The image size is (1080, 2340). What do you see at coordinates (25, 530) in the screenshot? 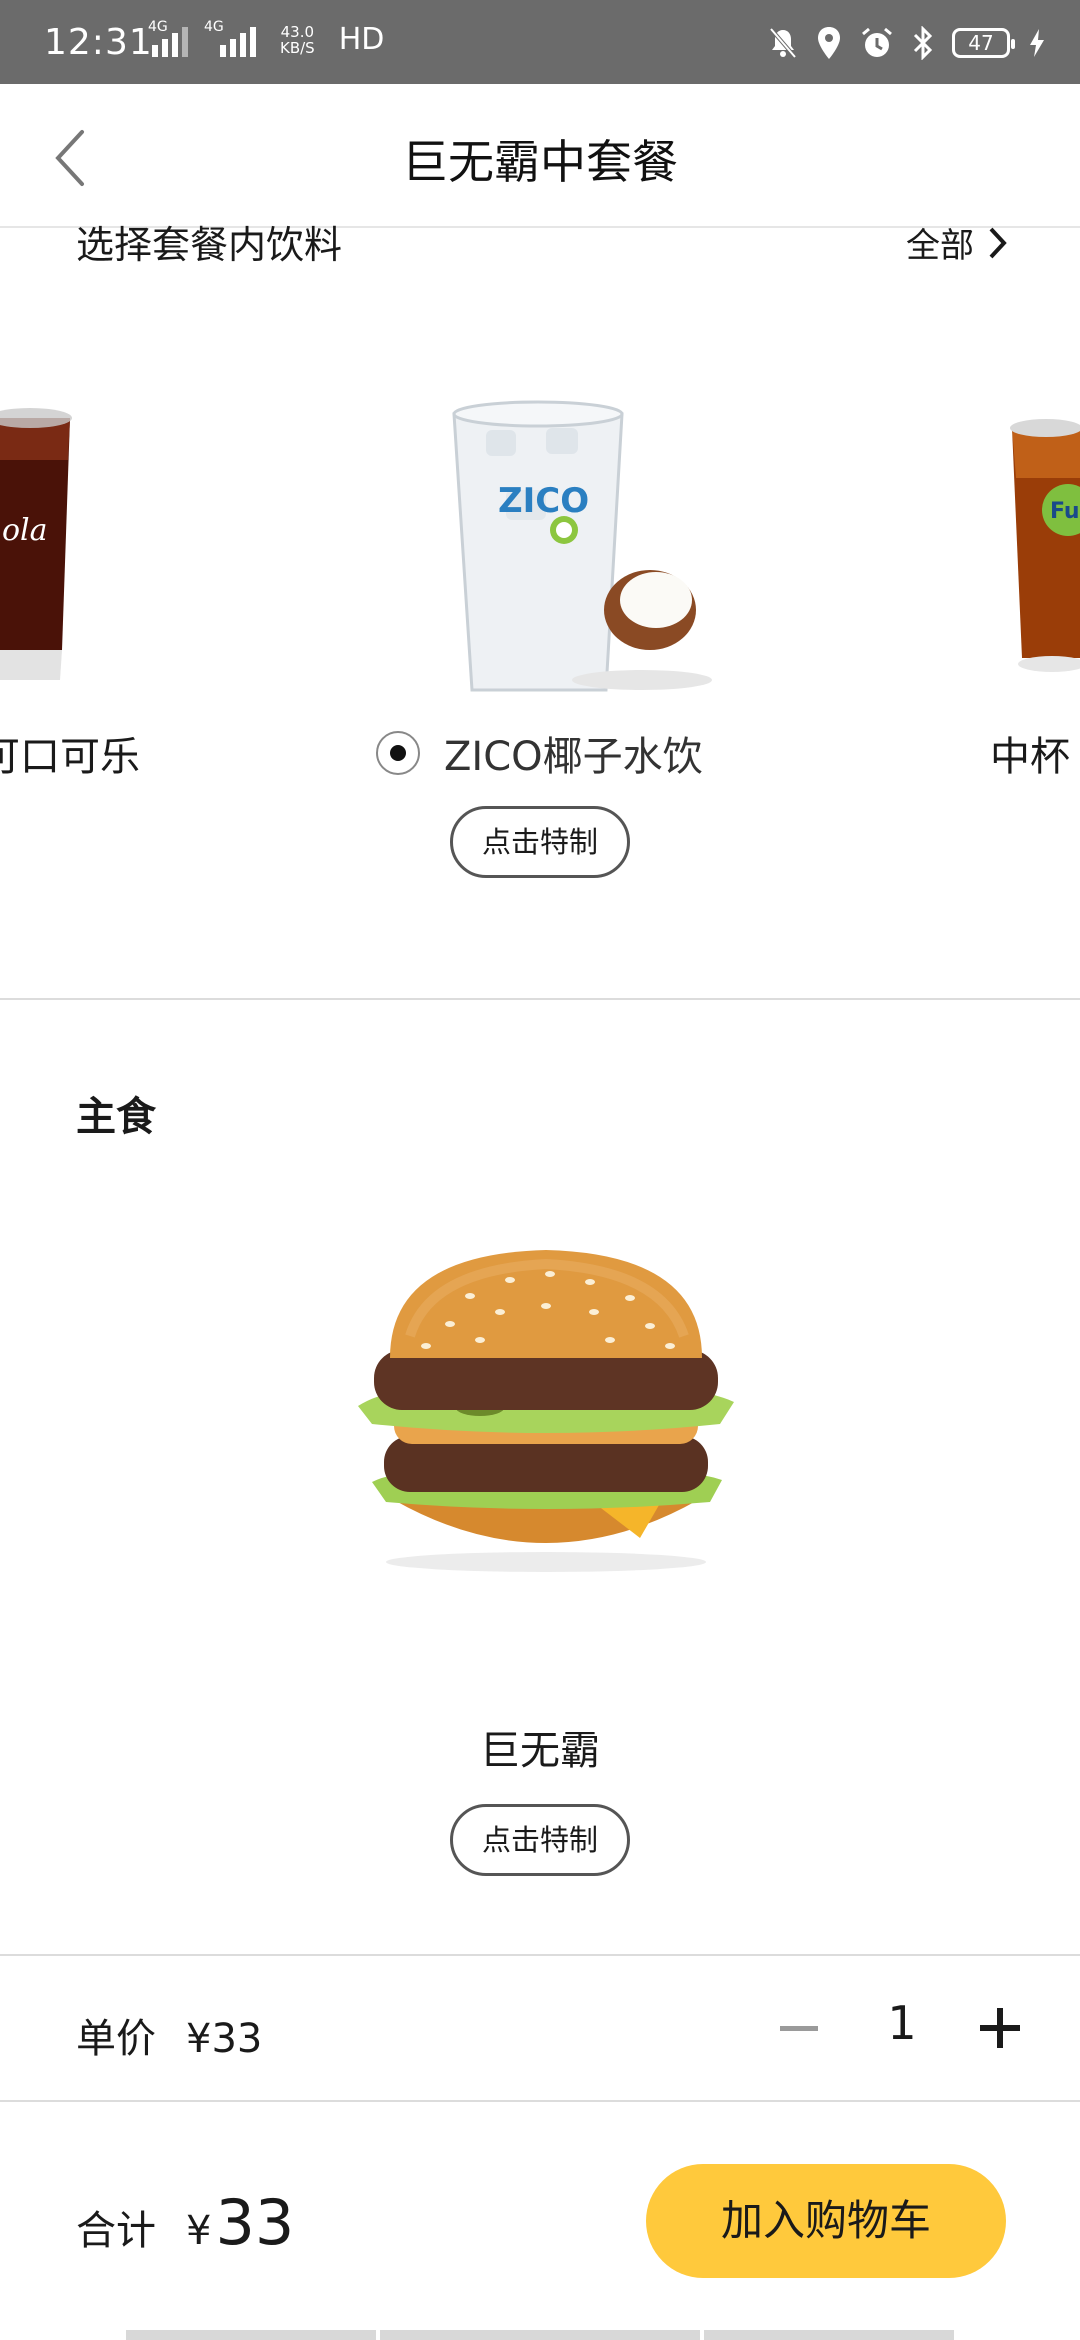
I see `svg-text: ola` at bounding box center [25, 530].